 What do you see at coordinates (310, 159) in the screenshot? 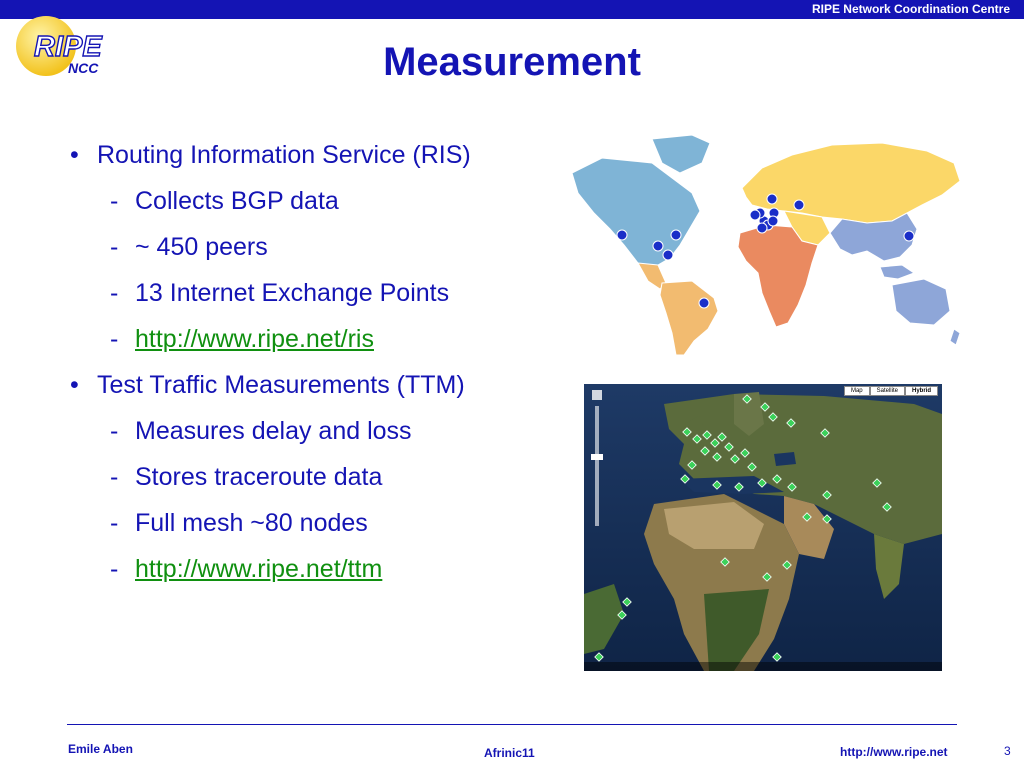
I see `bullet-ris: • Routing Information Service (RIS)` at bounding box center [310, 159].